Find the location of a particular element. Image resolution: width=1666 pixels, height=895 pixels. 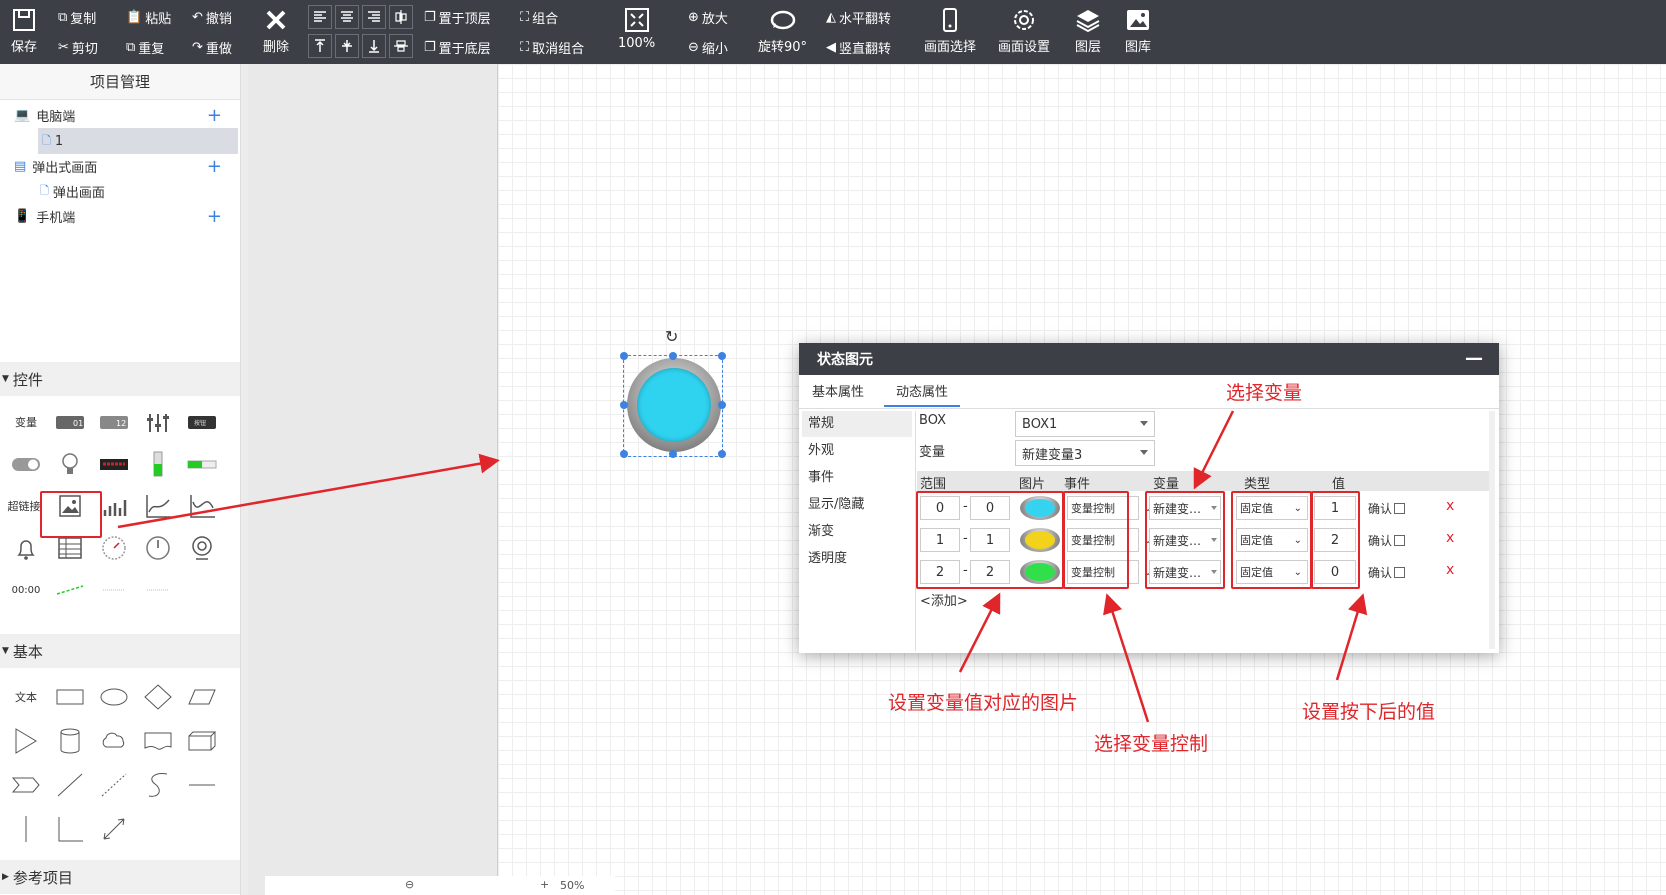

tree-item-mobile: 📱 手机端 + is located at coordinates (120, 216).